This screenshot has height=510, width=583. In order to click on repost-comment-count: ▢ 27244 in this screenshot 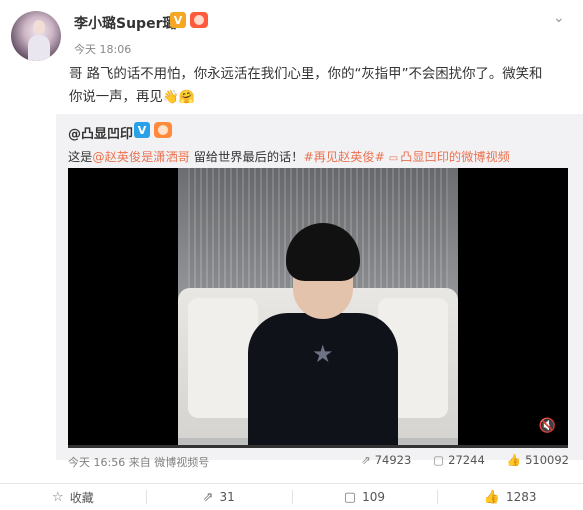, I will do `click(458, 460)`.